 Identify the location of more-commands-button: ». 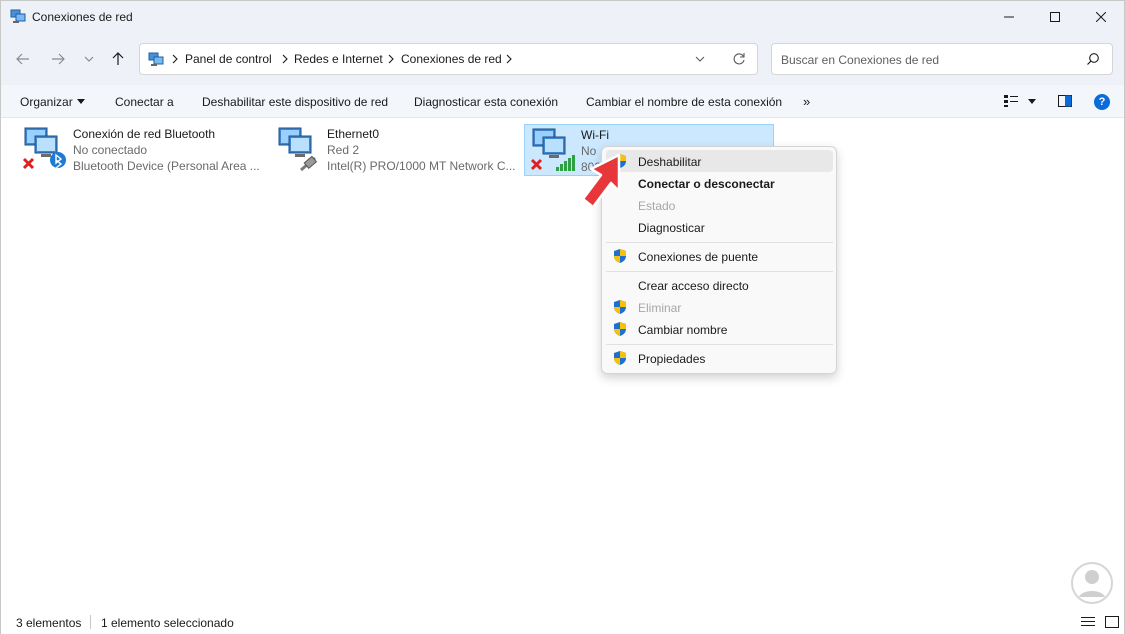
(806, 101).